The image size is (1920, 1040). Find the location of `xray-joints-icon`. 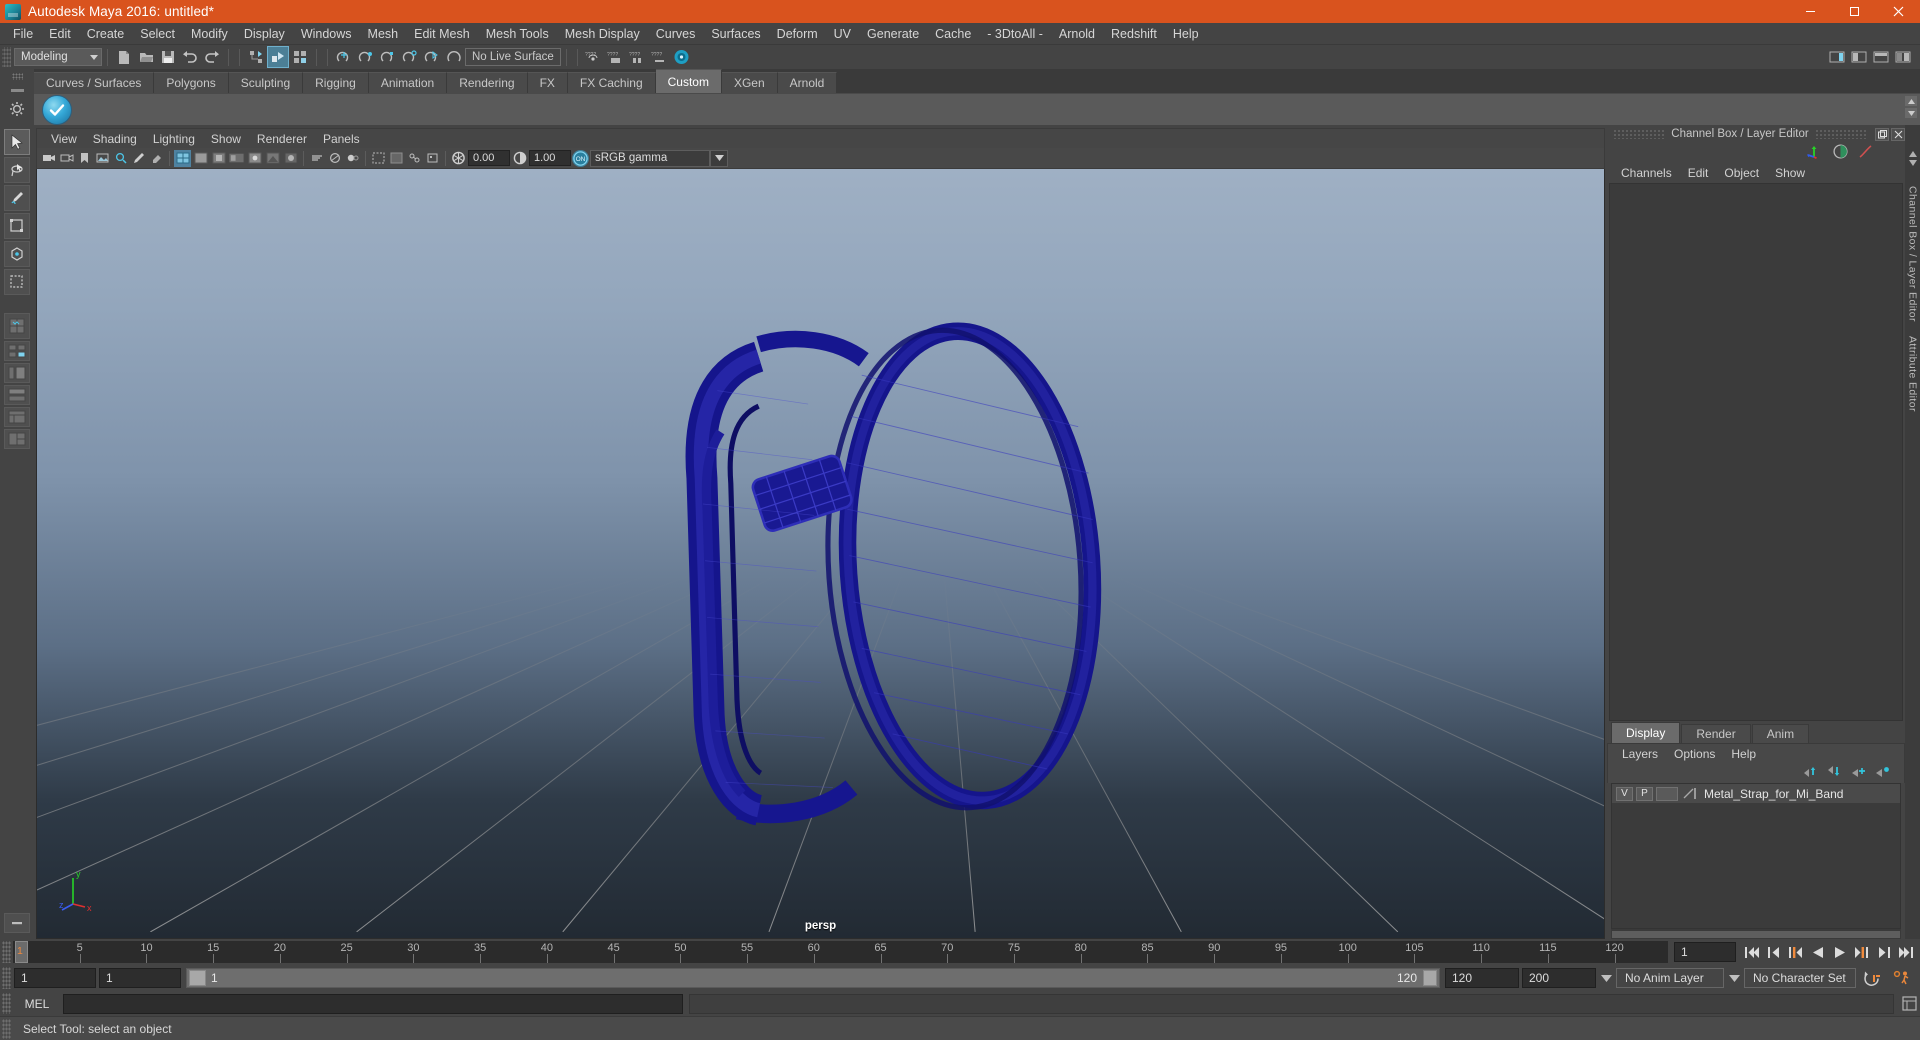

xray-joints-icon is located at coordinates (414, 158).